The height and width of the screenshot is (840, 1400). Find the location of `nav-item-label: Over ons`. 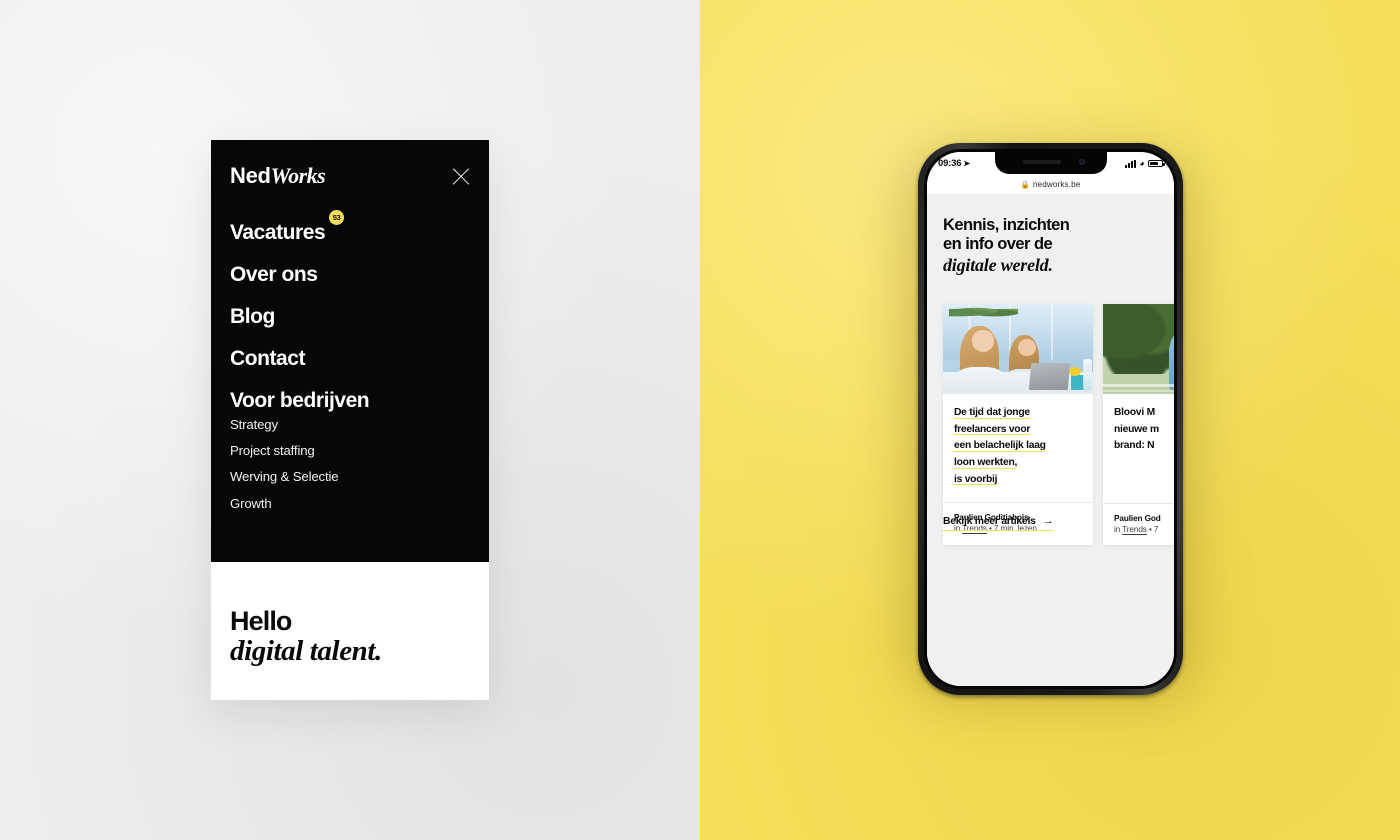

nav-item-label: Over ons is located at coordinates (274, 274).